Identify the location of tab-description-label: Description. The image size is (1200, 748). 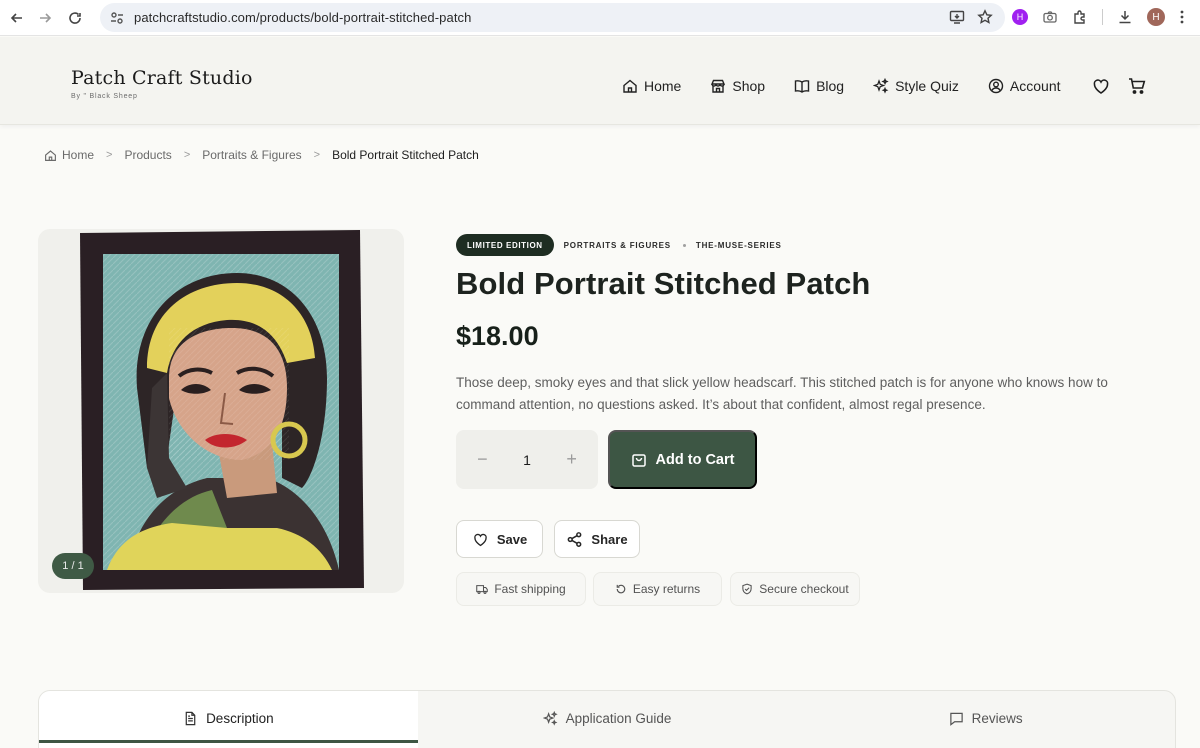
(240, 718).